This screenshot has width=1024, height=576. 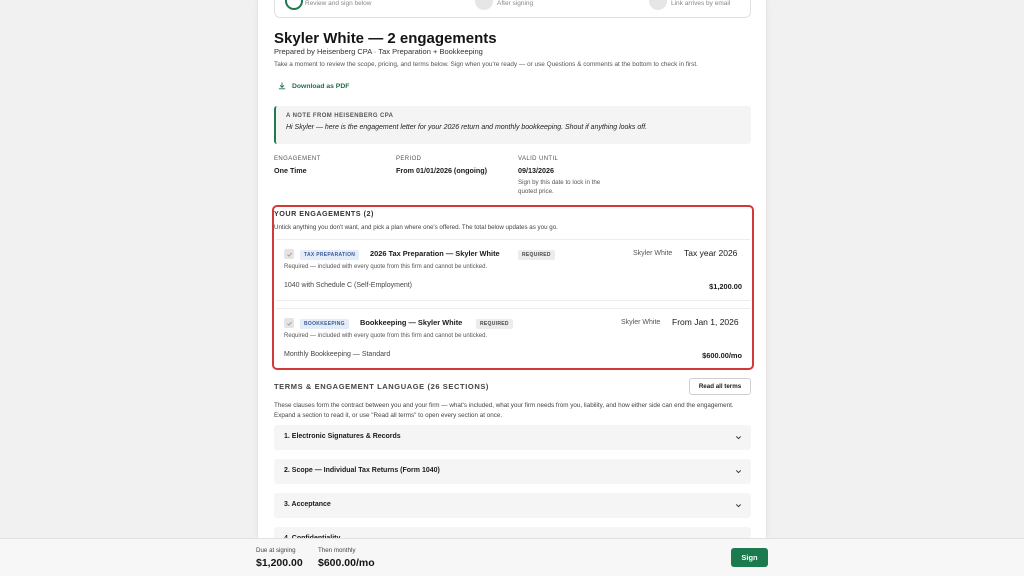 What do you see at coordinates (330, 255) in the screenshot?
I see `category-tag: TAX PREPARATION` at bounding box center [330, 255].